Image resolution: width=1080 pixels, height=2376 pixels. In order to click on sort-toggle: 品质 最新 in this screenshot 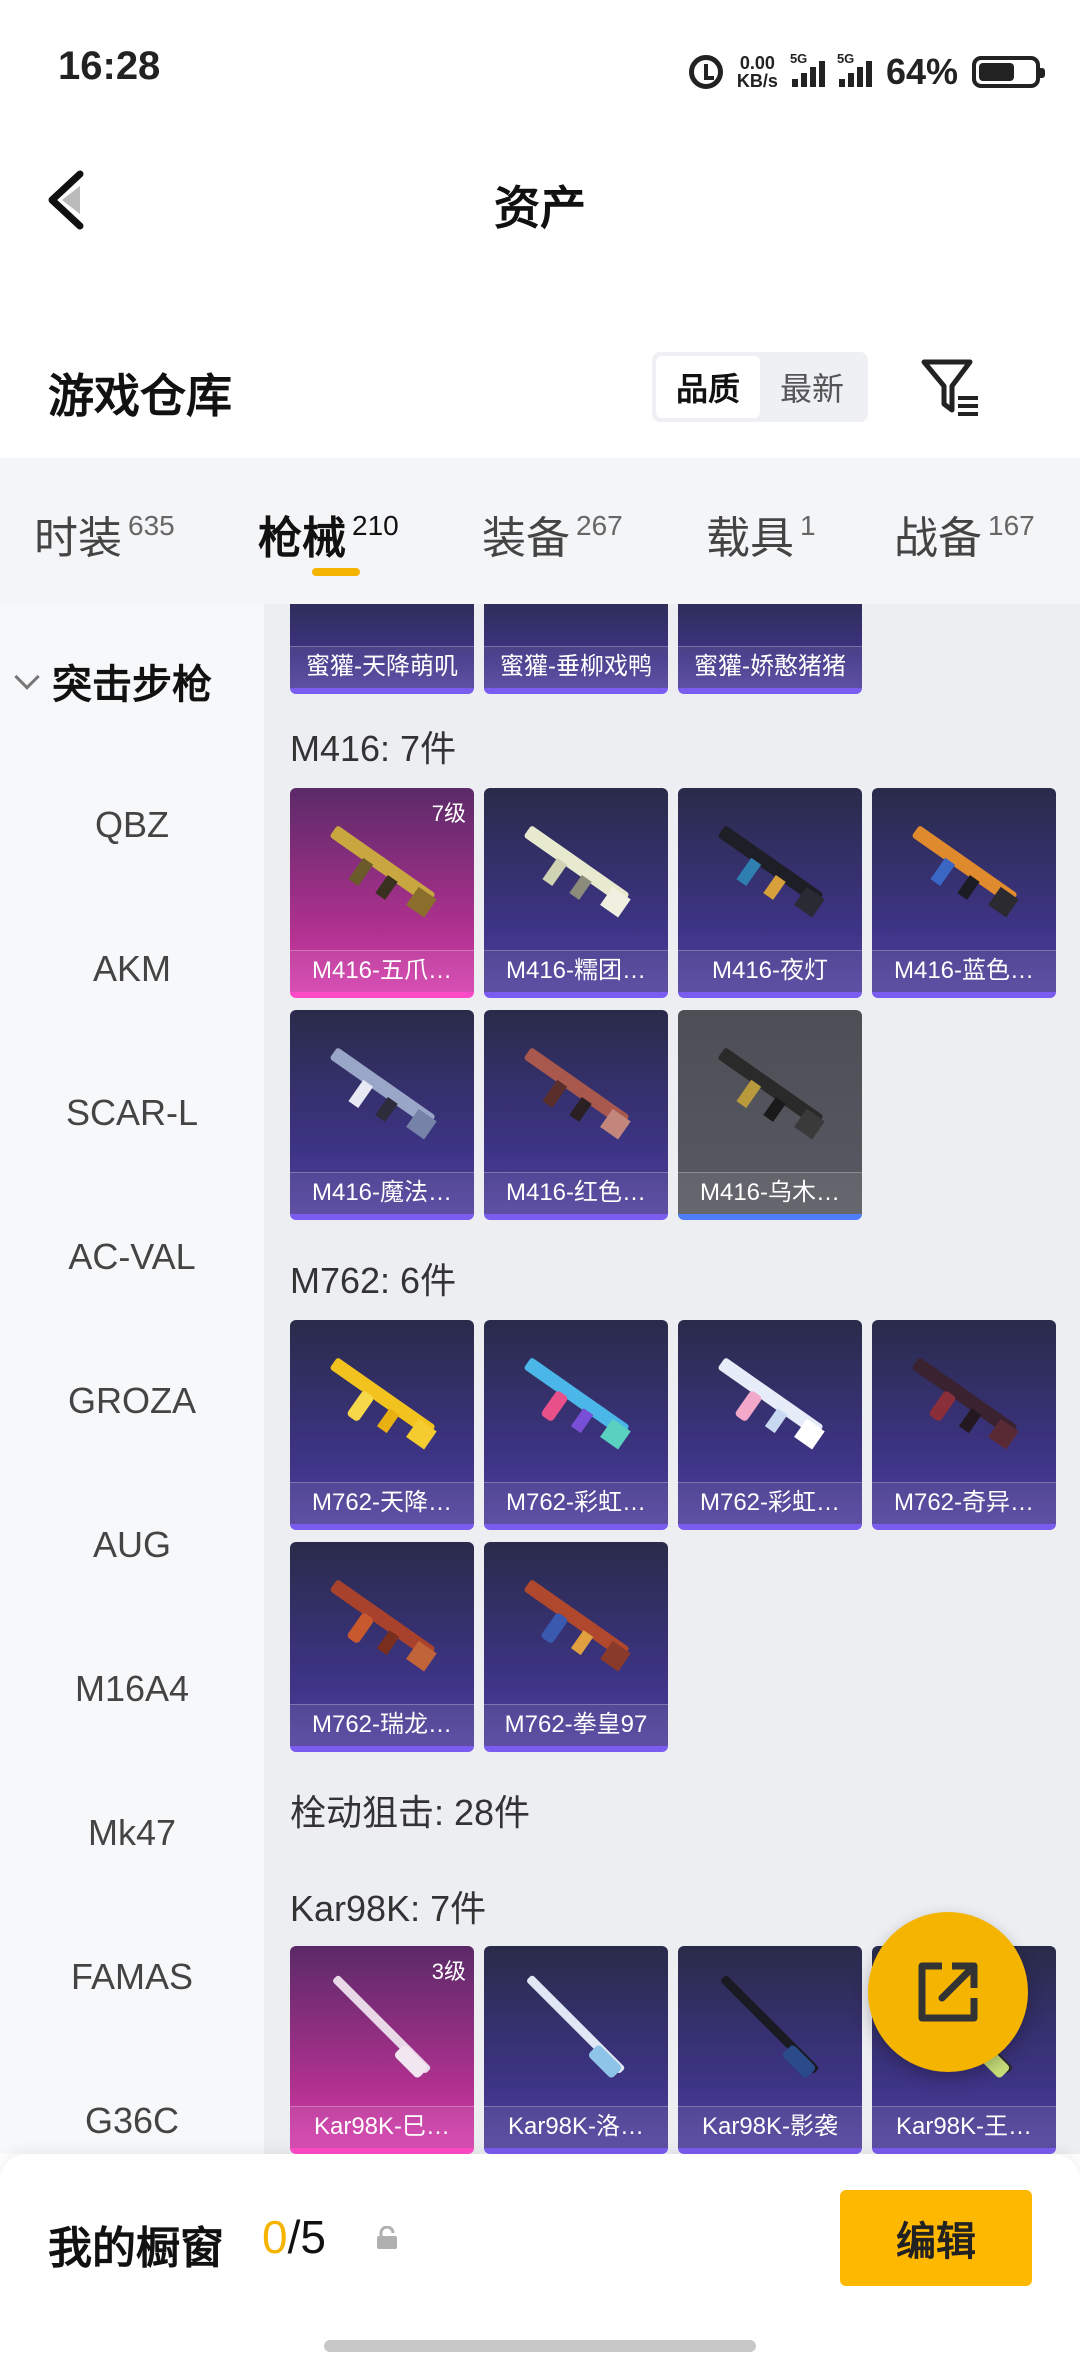, I will do `click(760, 387)`.